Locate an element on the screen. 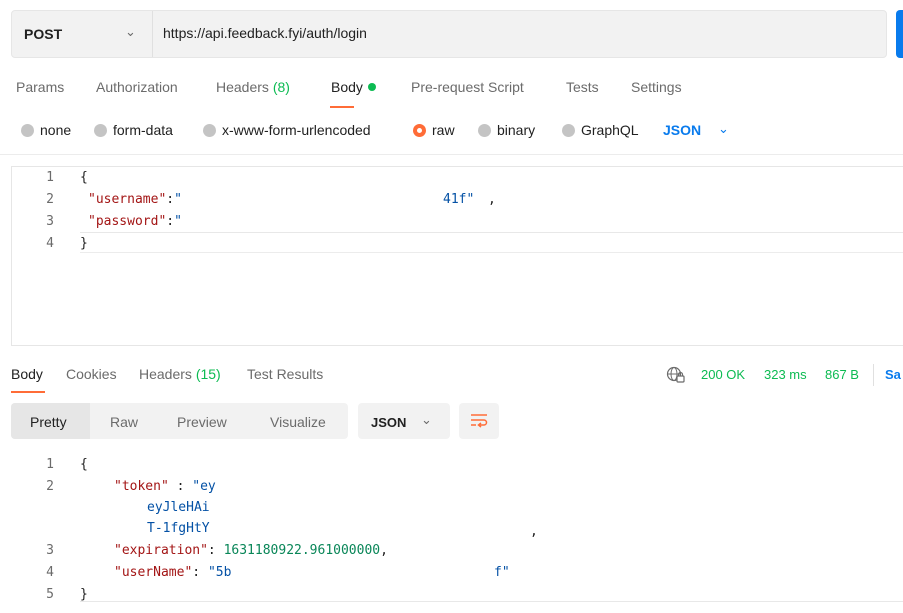 The width and height of the screenshot is (903, 613). json-line: "userName": "5b is located at coordinates (172, 572).